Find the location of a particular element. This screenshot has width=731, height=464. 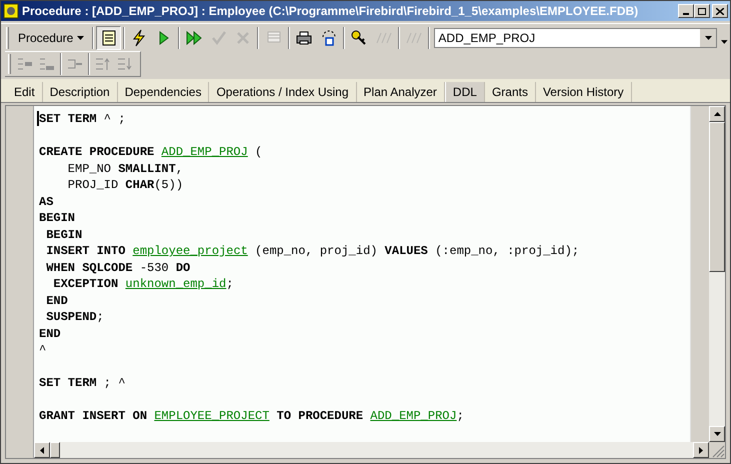

app-icon is located at coordinates (11, 11).